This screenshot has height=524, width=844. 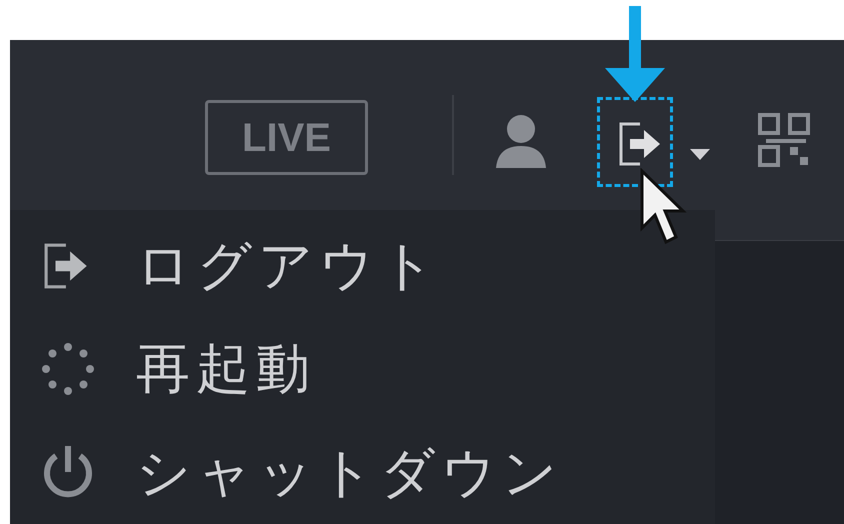 I want to click on qr-code-icon, so click(x=784, y=141).